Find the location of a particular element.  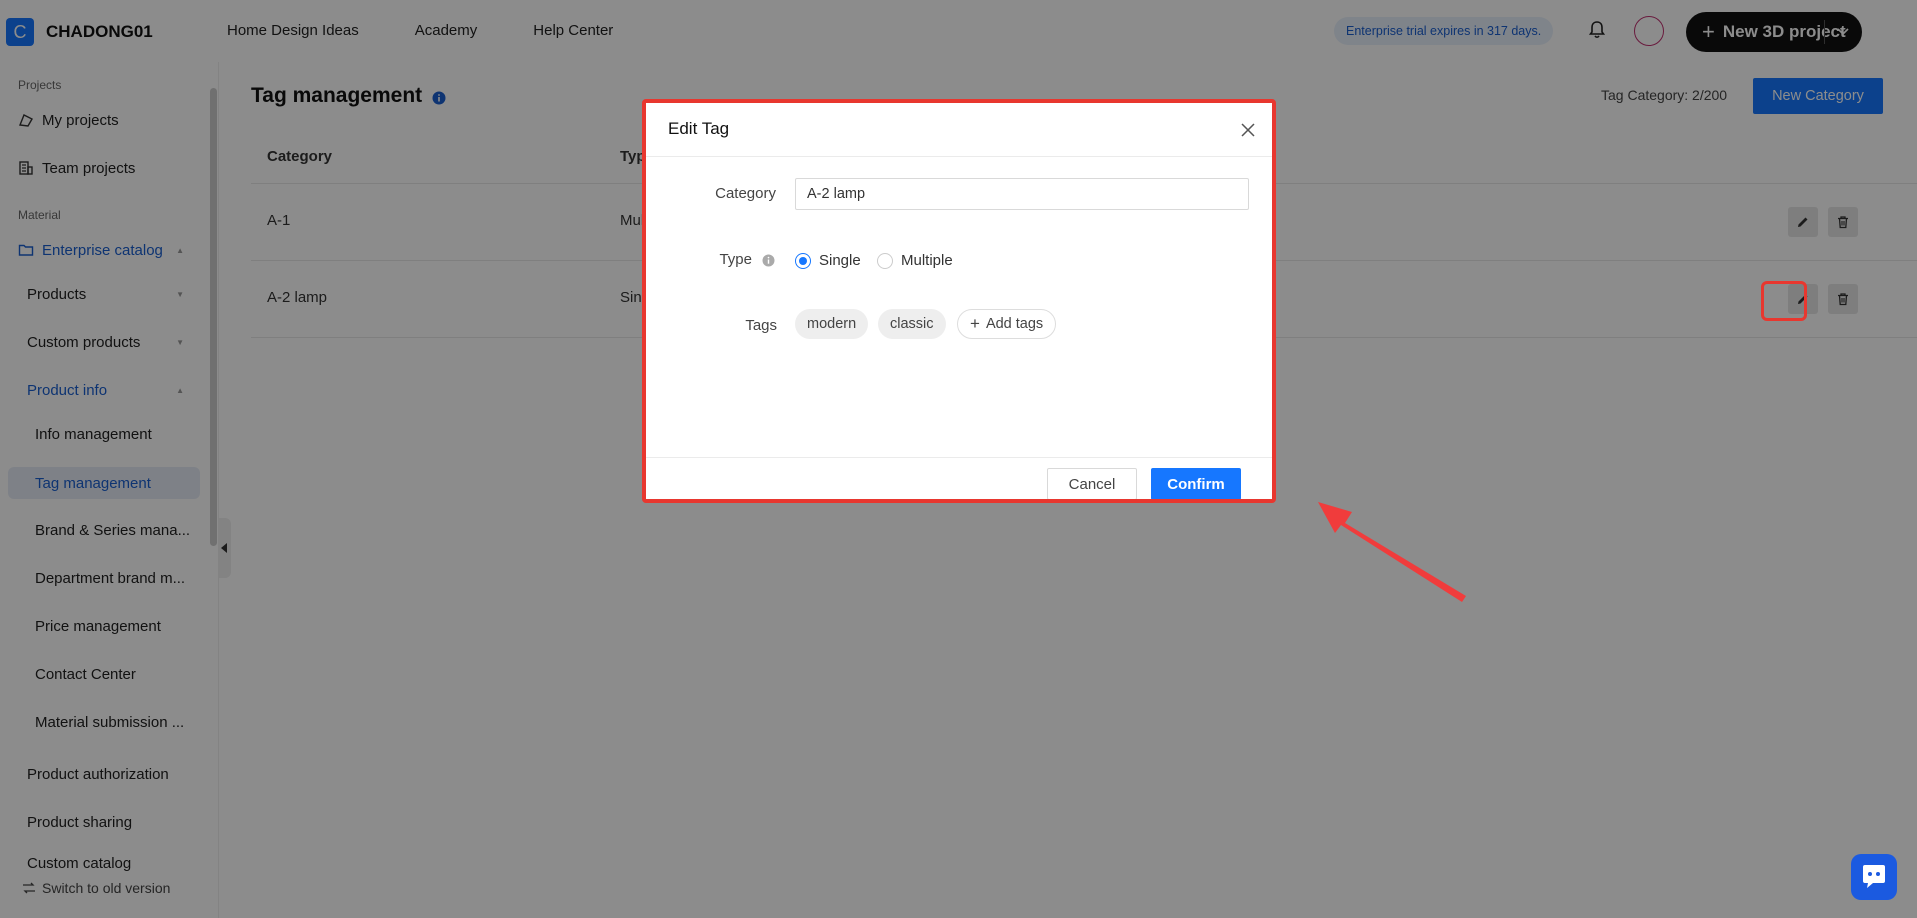

chat-support-button is located at coordinates (1874, 877).